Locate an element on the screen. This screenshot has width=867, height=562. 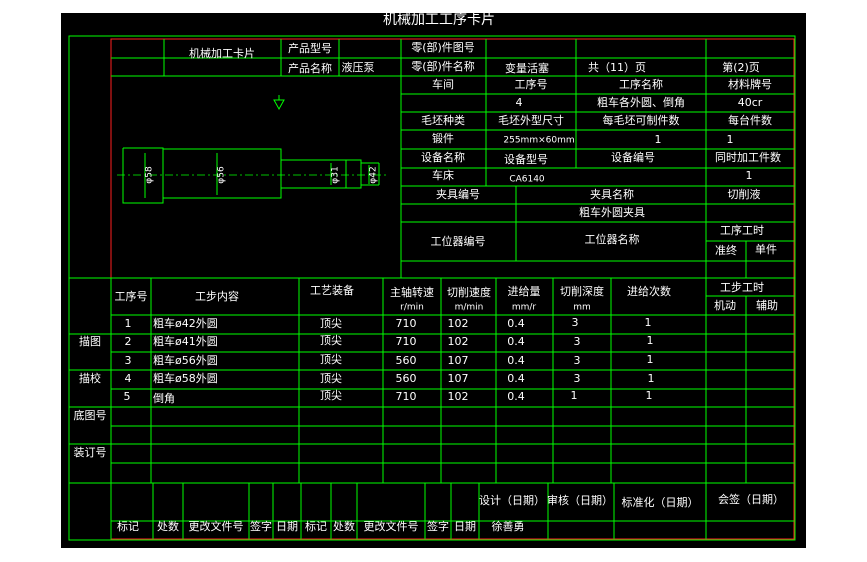
fixture-name: 粗车外圆夹具 is located at coordinates (612, 212).